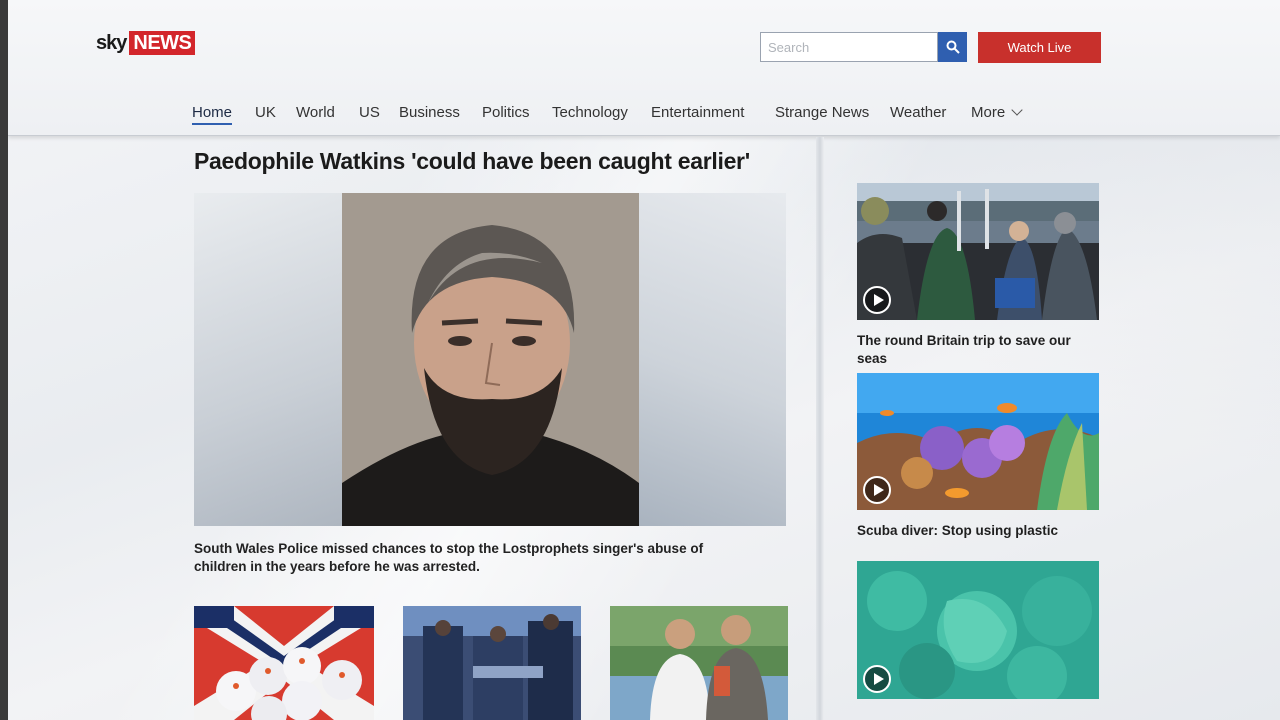  Describe the element at coordinates (849, 47) in the screenshot. I see `search-input: Search` at that location.